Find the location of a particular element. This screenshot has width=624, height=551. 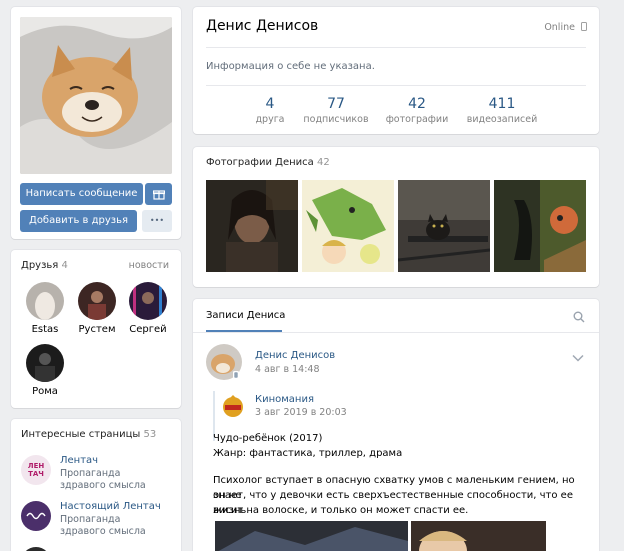

profile-about: Информация о себе не указана. is located at coordinates (290, 66).